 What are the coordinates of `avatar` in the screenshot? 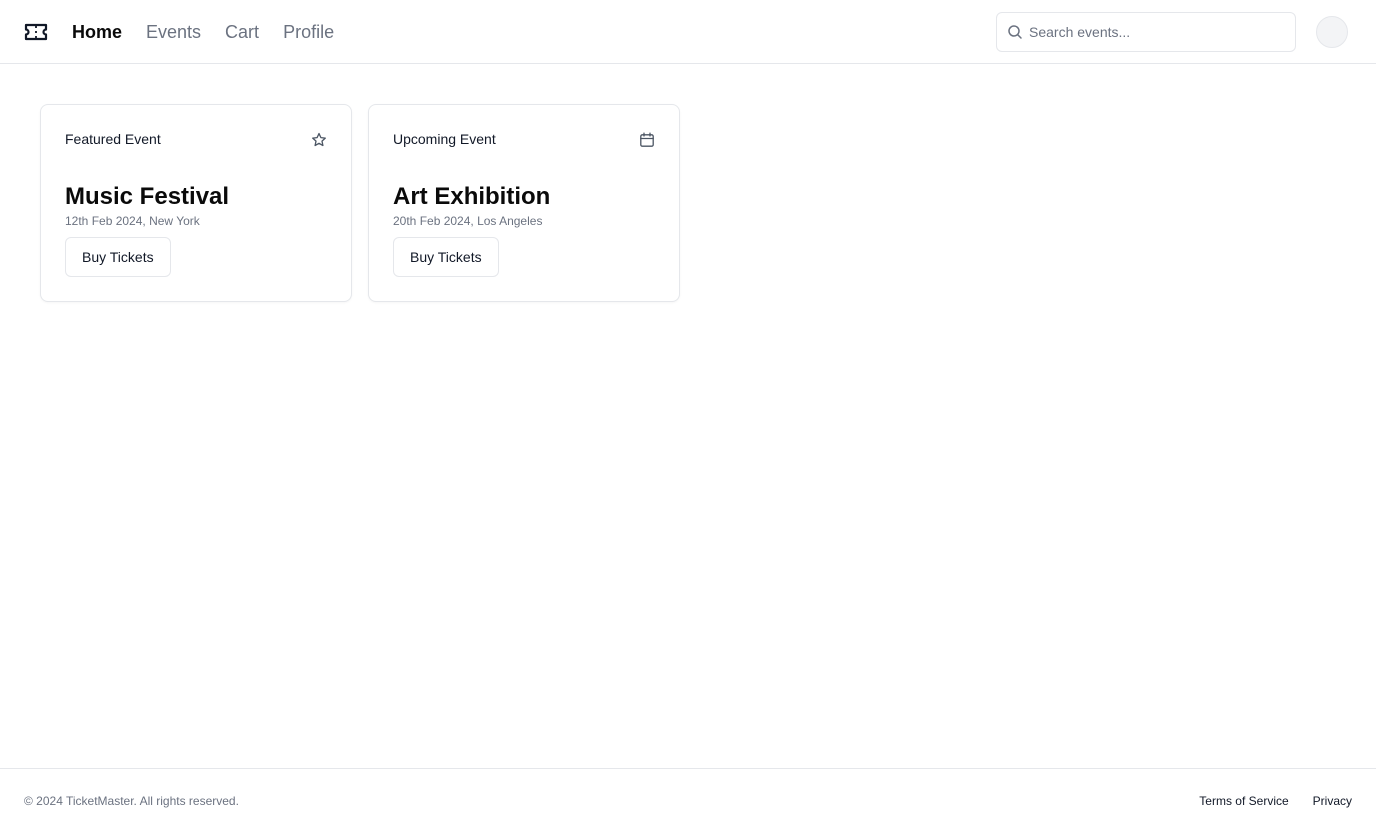 It's located at (1332, 32).